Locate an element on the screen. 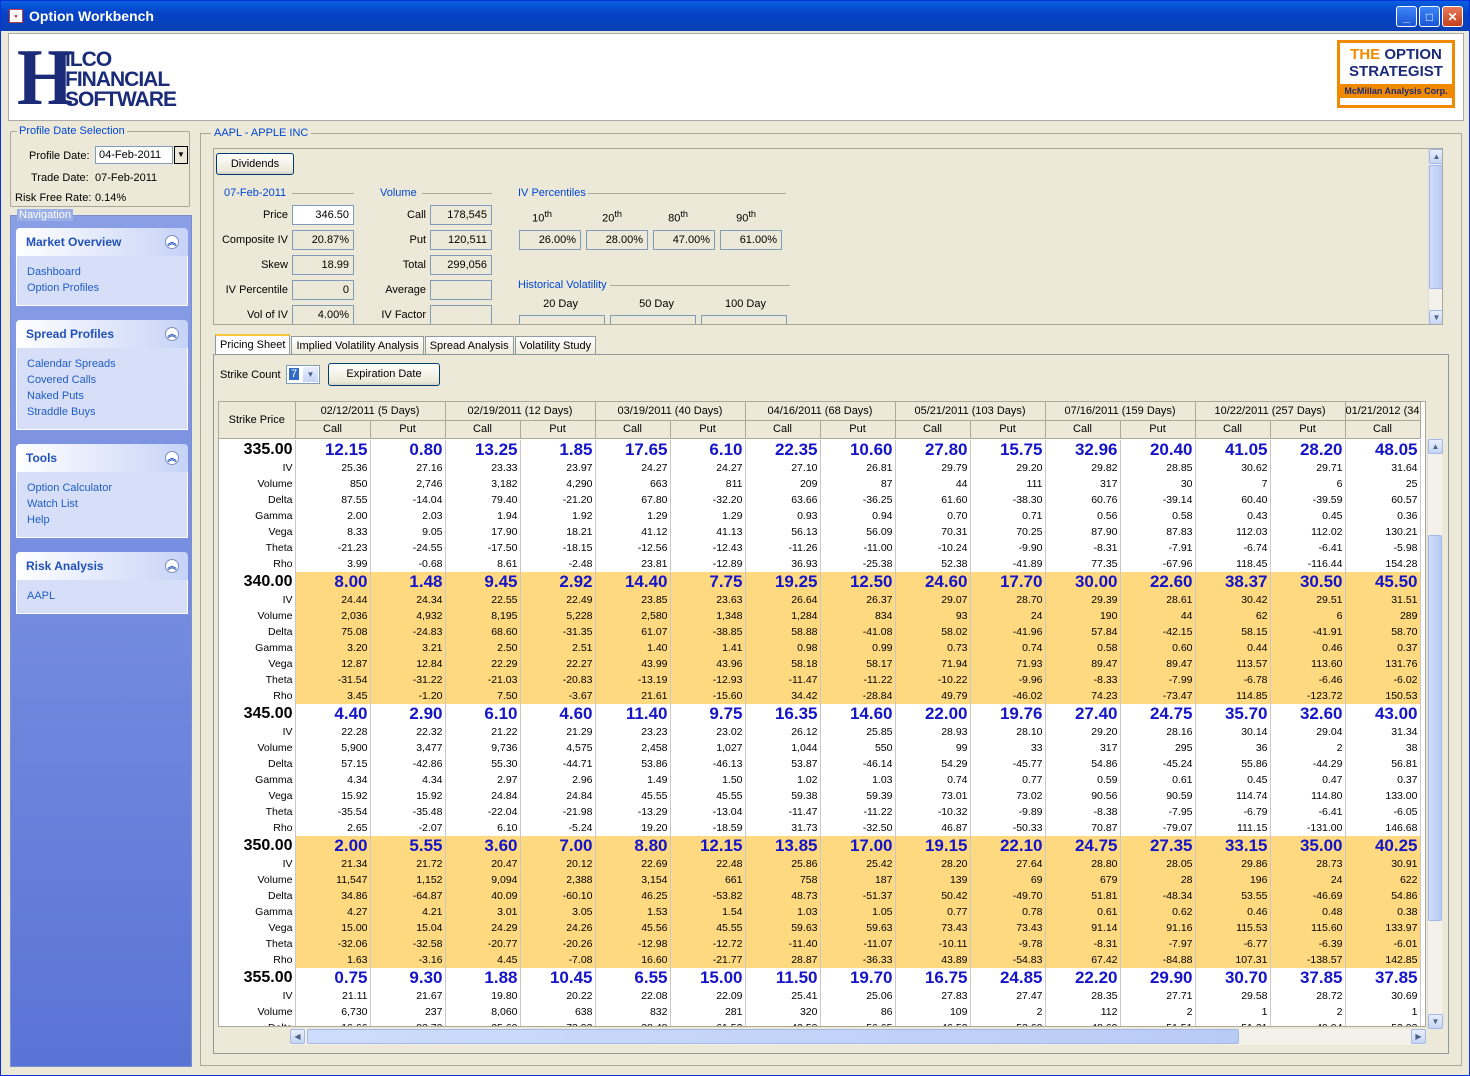  option-price: 9.75 is located at coordinates (708, 714).